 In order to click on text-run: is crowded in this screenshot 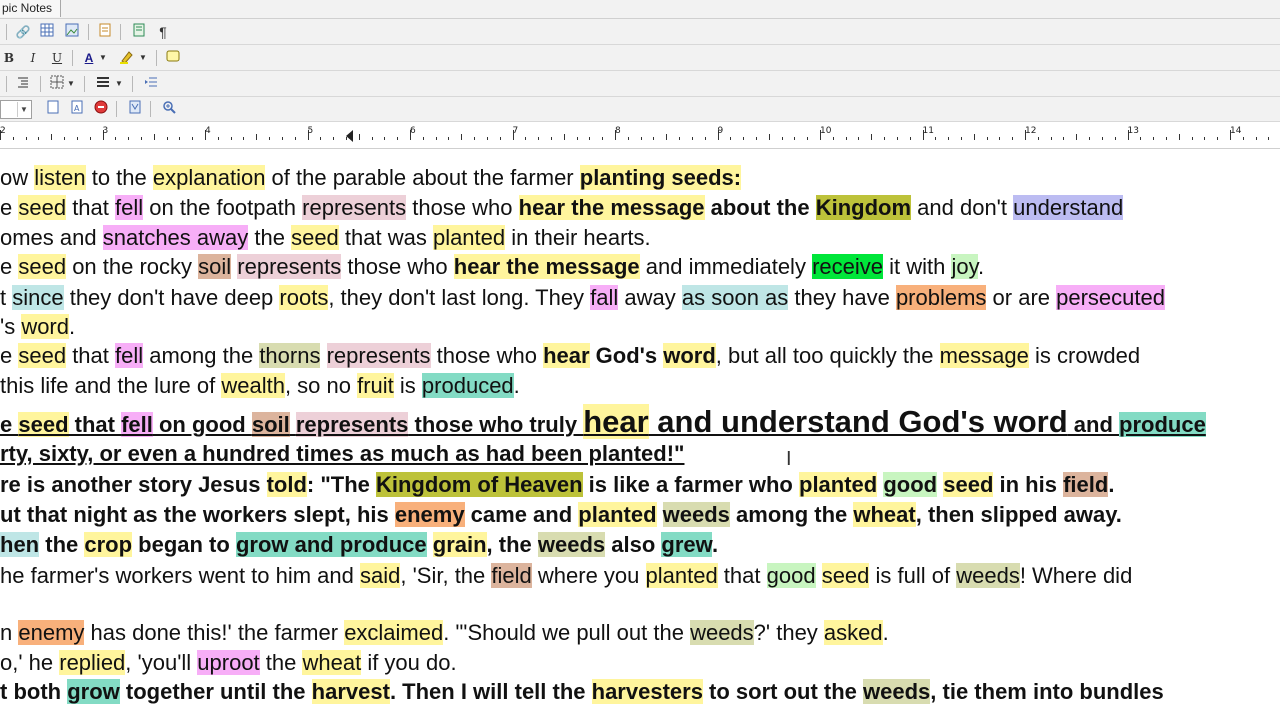, I will do `click(1084, 355)`.